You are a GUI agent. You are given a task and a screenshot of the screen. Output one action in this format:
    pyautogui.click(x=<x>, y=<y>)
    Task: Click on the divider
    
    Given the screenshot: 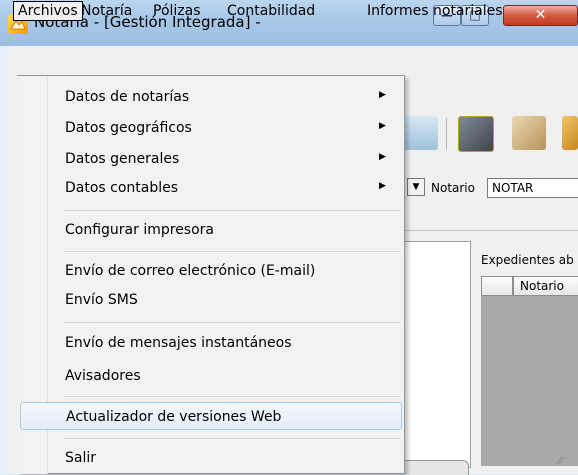 What is the action you would take?
    pyautogui.click(x=491, y=230)
    